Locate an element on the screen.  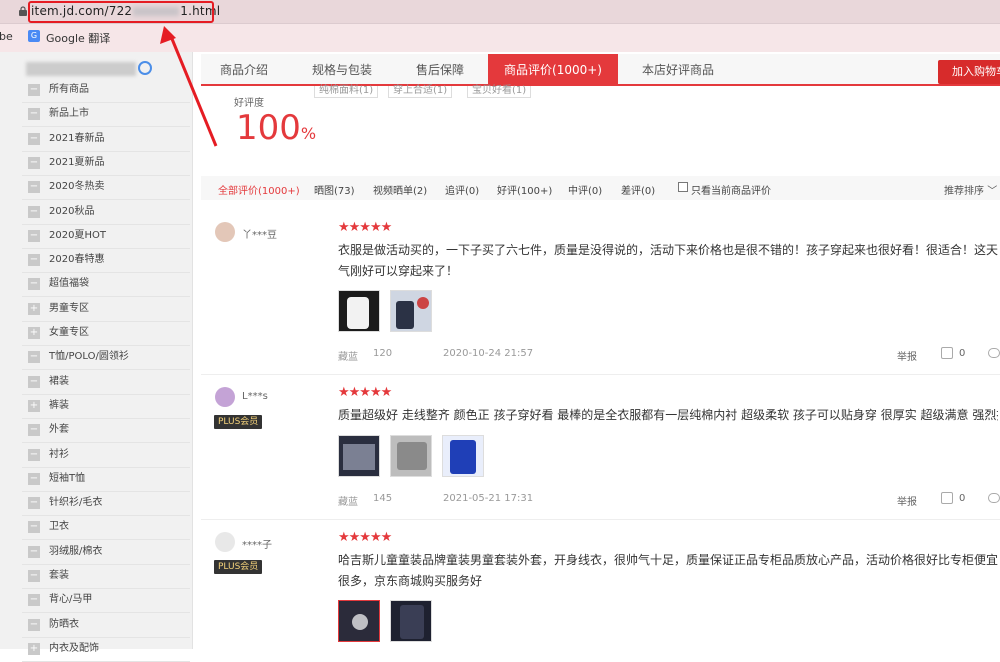
sidebar-category-item: − 短袖T恤 is located at coordinates (106, 480).